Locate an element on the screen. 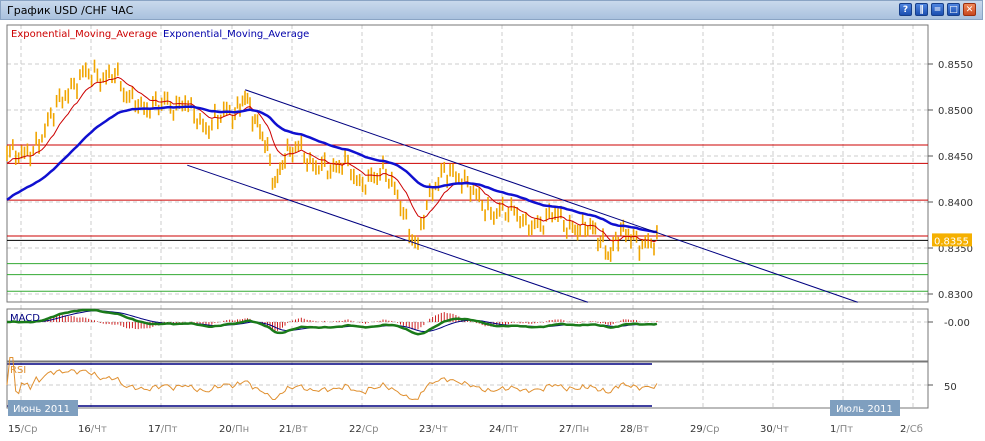  window-title-bar: График USD /CHF ЧАС ? ‖ = □ ✕ is located at coordinates (491, 10).